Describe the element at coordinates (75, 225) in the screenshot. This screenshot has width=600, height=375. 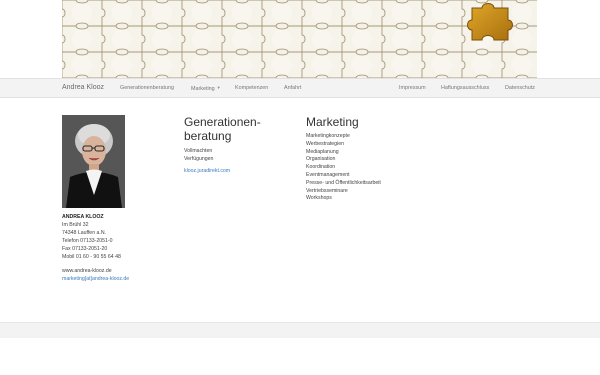
I see `contact-street: Im Brühl 32` at that location.